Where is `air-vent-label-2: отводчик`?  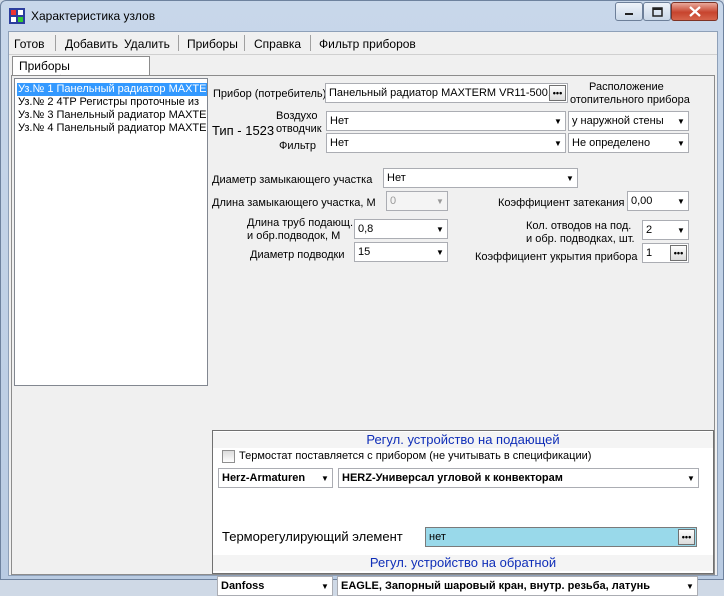
air-vent-label-2: отводчик is located at coordinates (299, 129).